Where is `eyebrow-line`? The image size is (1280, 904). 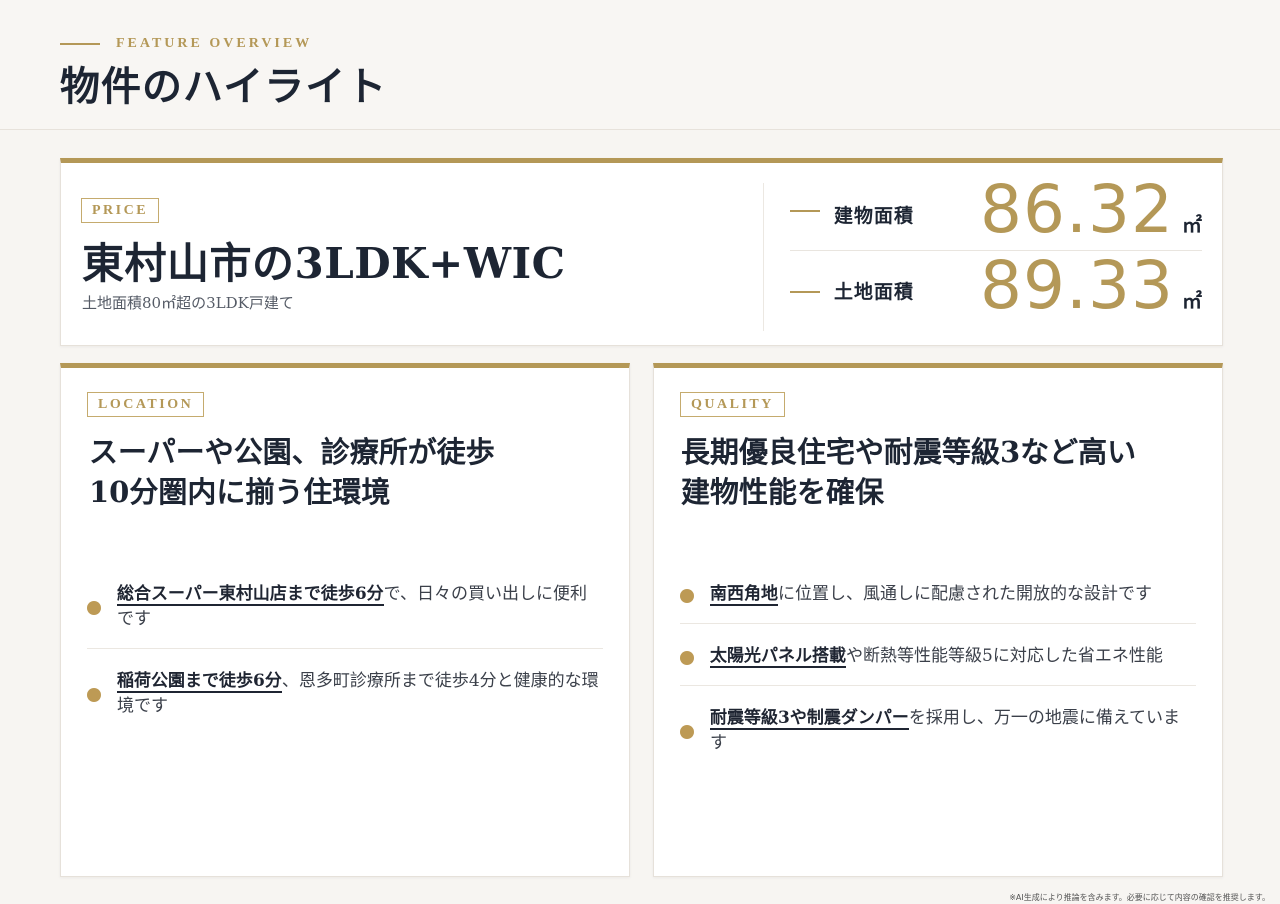
eyebrow-line is located at coordinates (80, 44).